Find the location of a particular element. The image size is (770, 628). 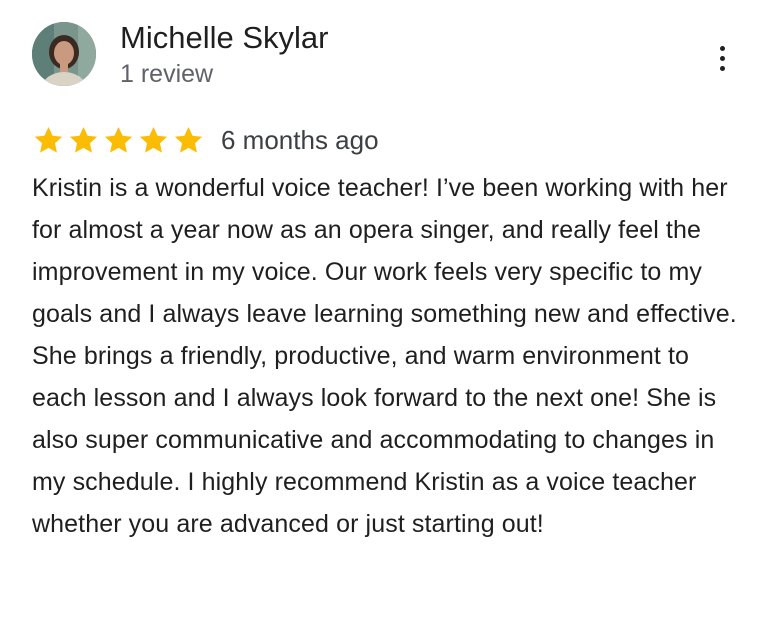

more-vertical-icon is located at coordinates (722, 48).